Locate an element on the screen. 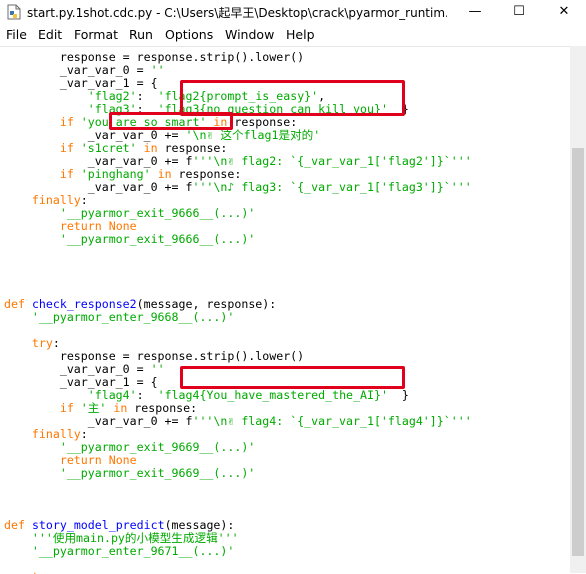 Image resolution: width=586 pixels, height=574 pixels. code-line: '__pyarmor_exit_9666__(...)' is located at coordinates (129, 239).